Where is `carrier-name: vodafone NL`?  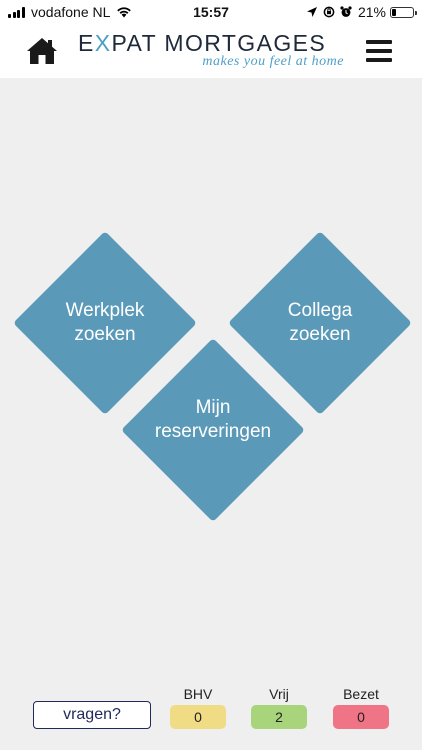 carrier-name: vodafone NL is located at coordinates (71, 12).